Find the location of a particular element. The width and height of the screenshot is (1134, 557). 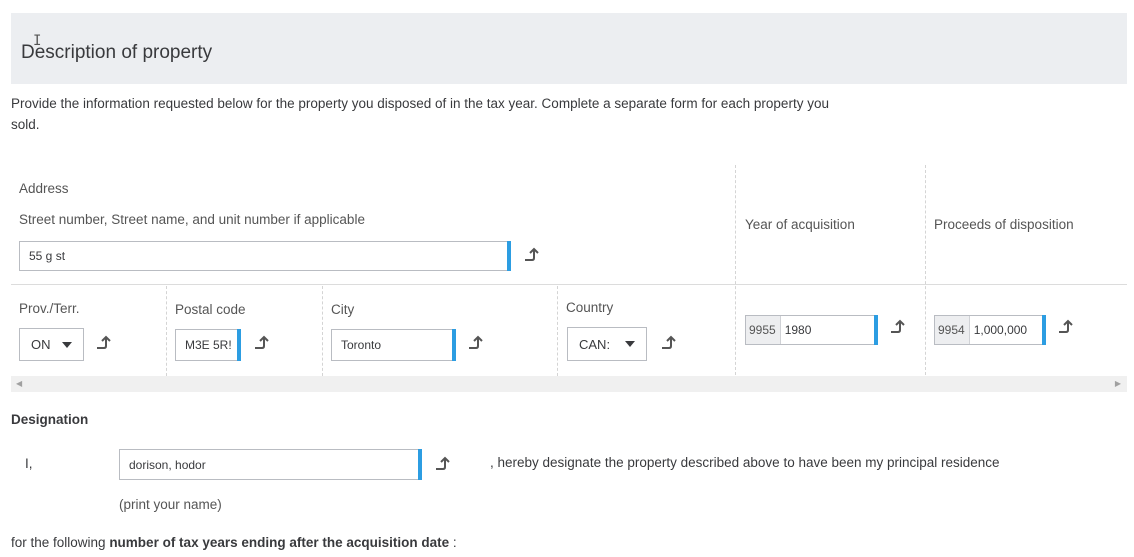

postal-label: Postal code is located at coordinates (210, 309).